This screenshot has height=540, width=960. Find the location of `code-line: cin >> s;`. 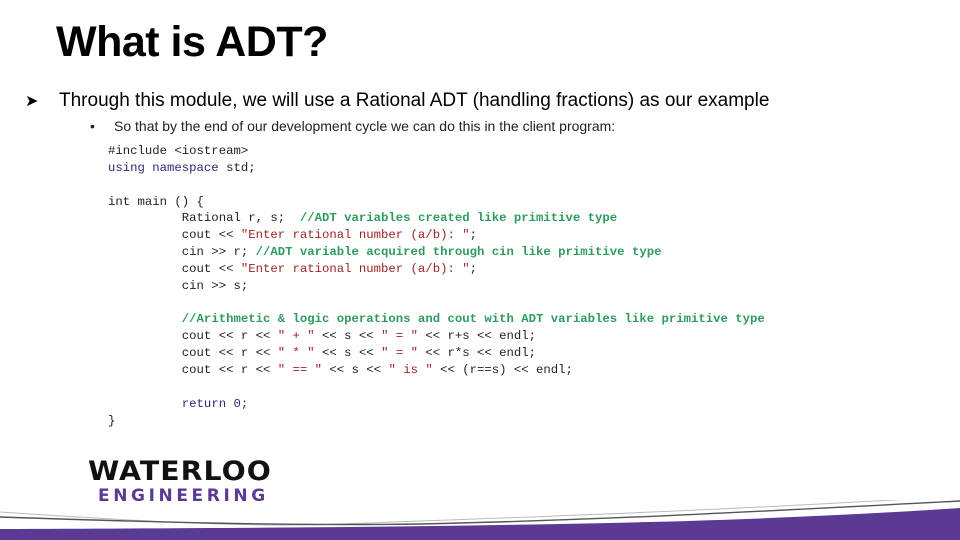

code-line: cin >> s; is located at coordinates (436, 286).